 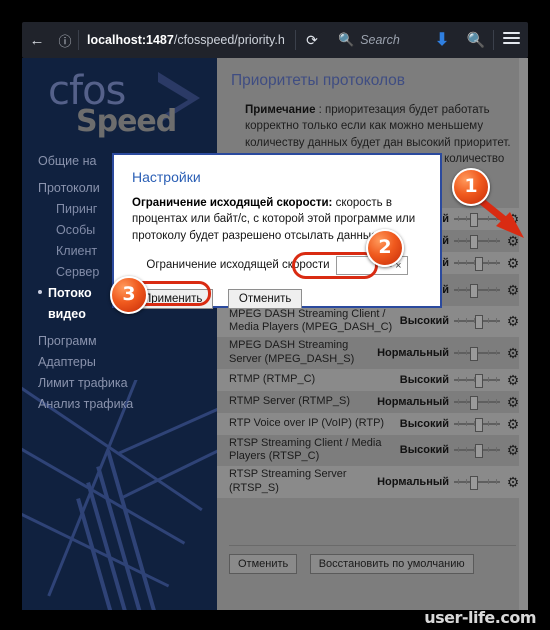 I want to click on sidebar-item-traffic-limit: Лимит трафика, so click(x=119, y=382).